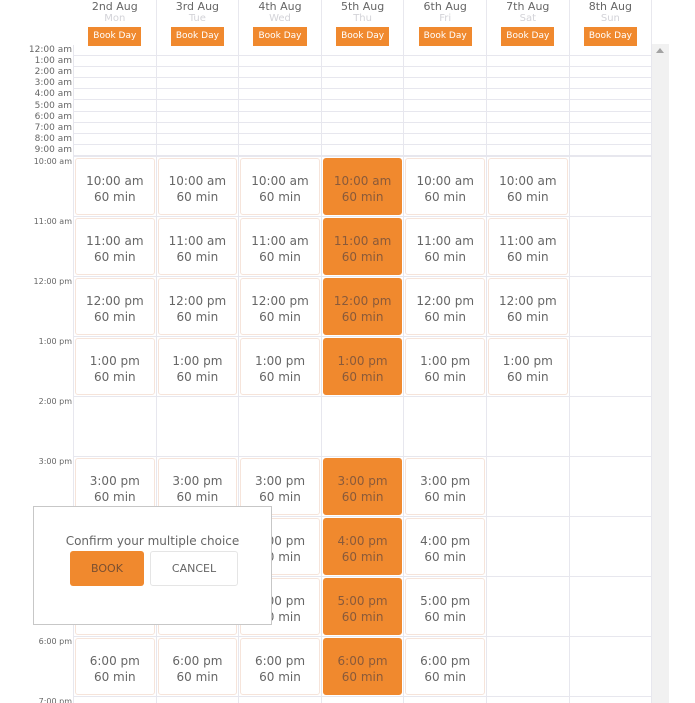 The height and width of the screenshot is (703, 695). I want to click on day-date: 2nd Aug, so click(114, 6).